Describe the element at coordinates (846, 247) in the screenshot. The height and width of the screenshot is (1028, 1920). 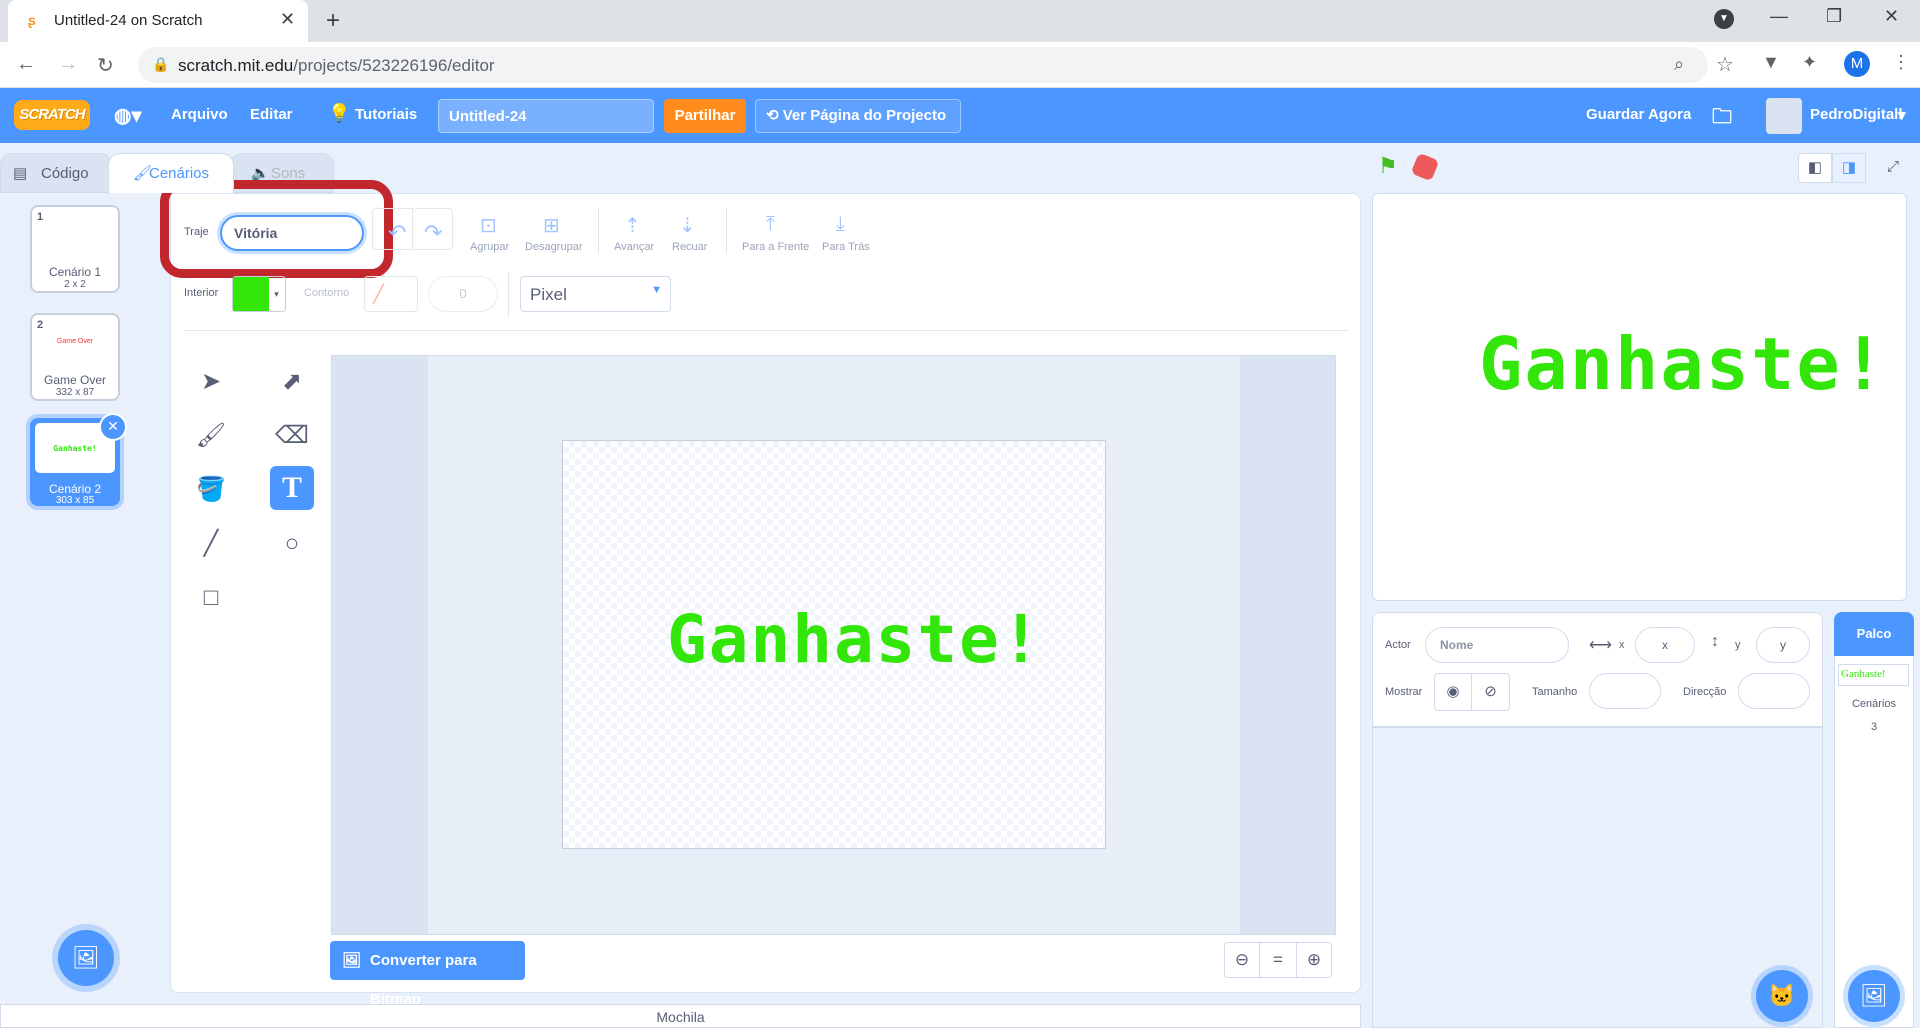
I see `to-back-button: Para Trás` at that location.